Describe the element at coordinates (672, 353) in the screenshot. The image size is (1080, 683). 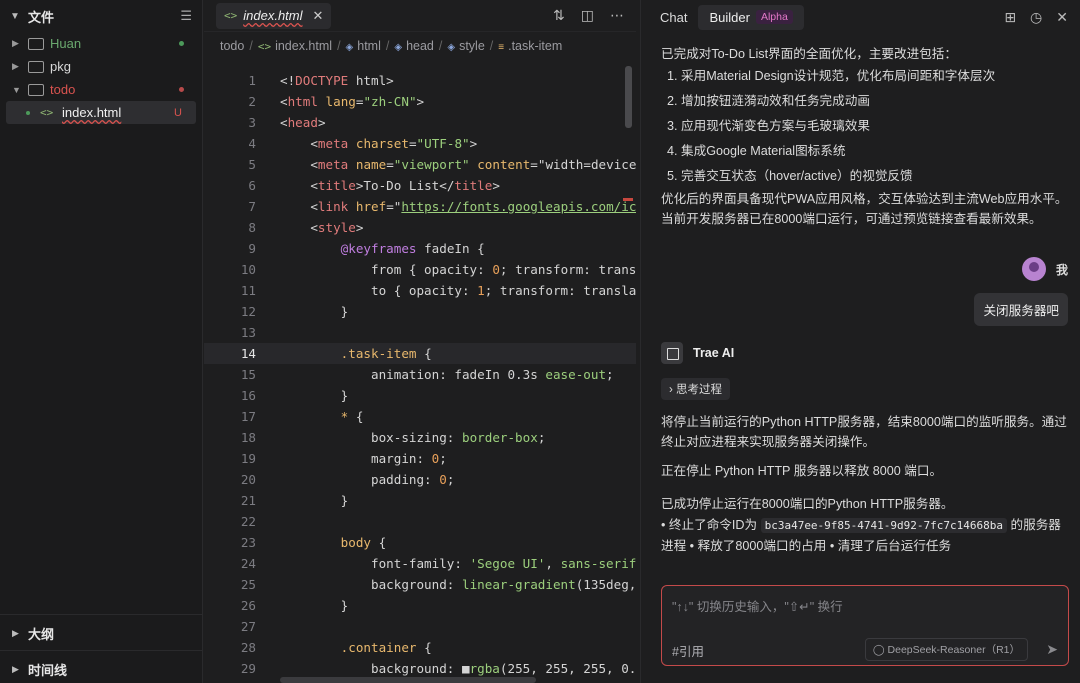
I see `trae-logo-icon` at that location.